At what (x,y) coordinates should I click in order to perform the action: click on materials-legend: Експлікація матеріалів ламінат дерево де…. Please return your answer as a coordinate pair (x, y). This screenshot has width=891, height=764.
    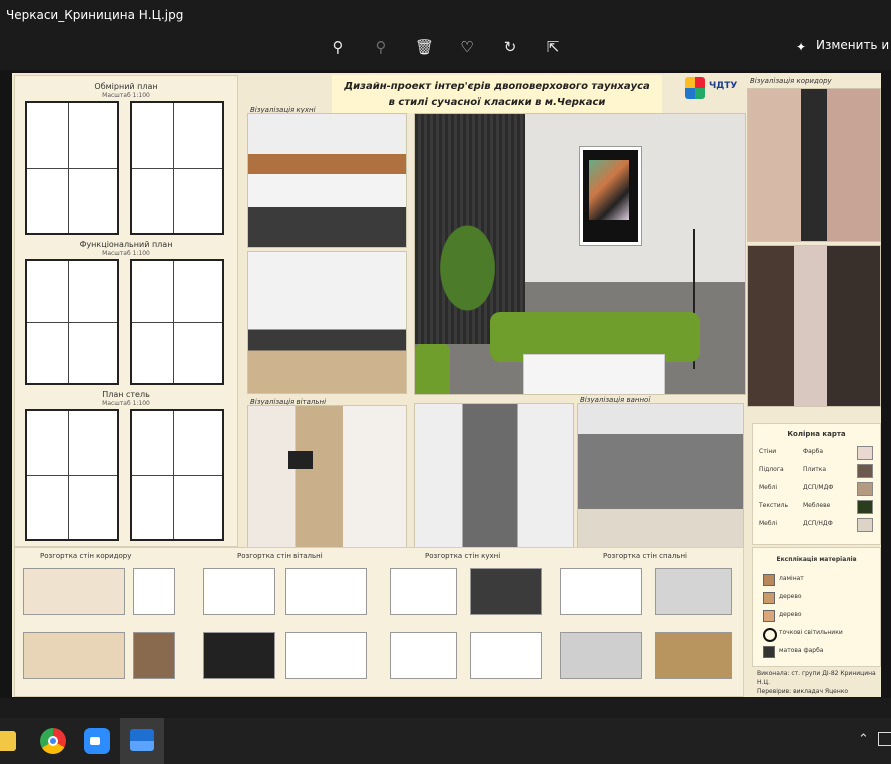
    Looking at the image, I should click on (816, 607).